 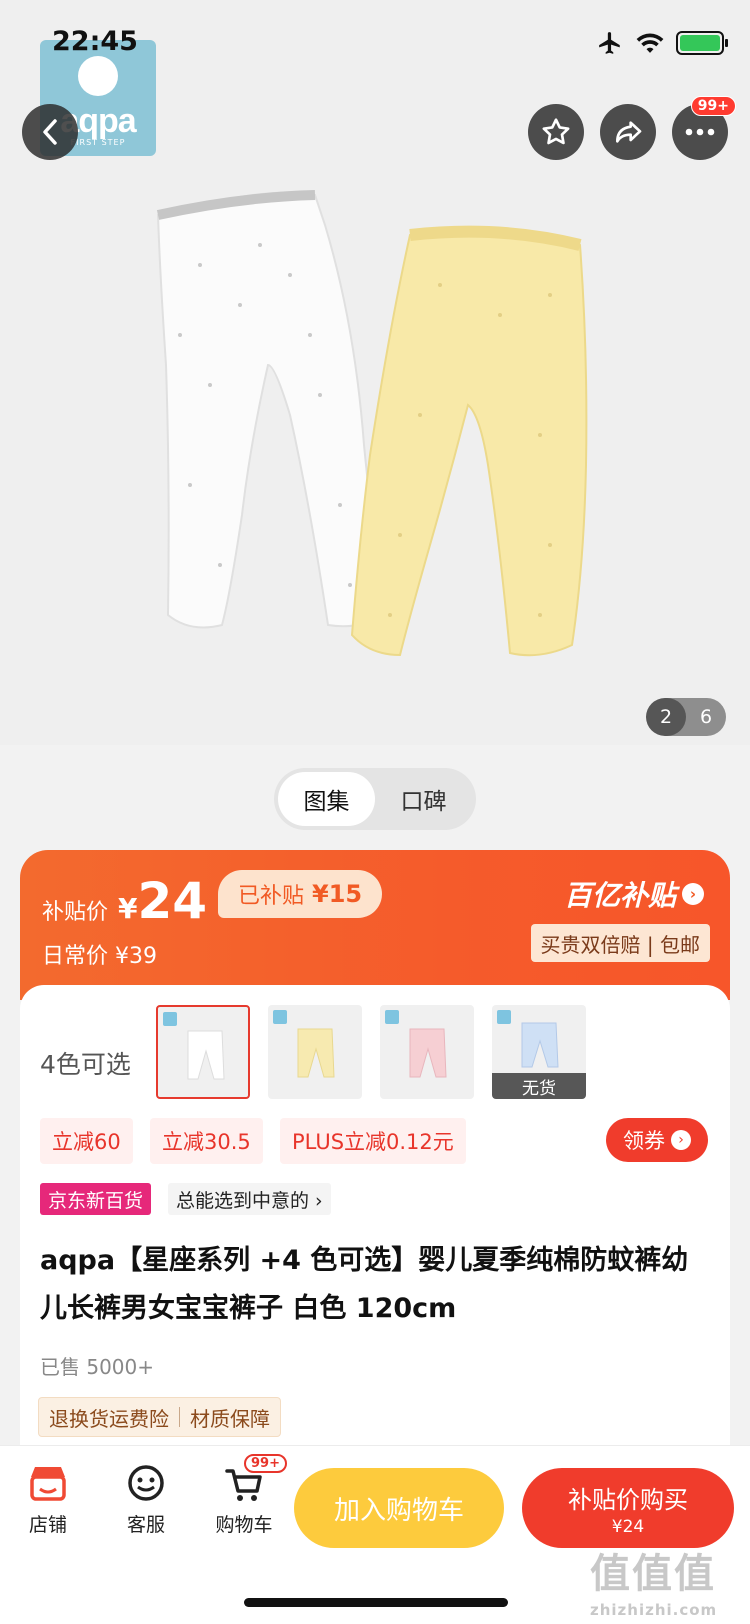 I want to click on cart-nav-button: 99+ 购物车, so click(x=245, y=1495).